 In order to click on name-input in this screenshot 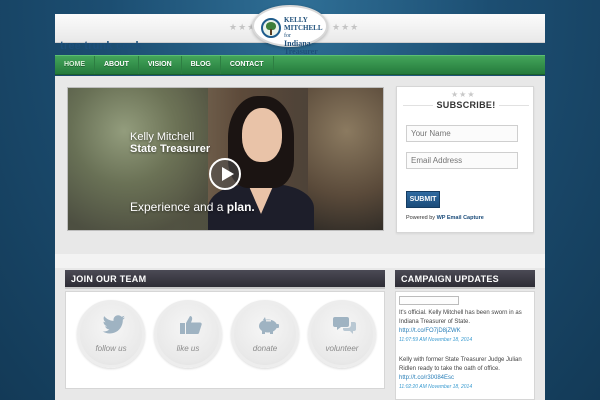, I will do `click(462, 133)`.